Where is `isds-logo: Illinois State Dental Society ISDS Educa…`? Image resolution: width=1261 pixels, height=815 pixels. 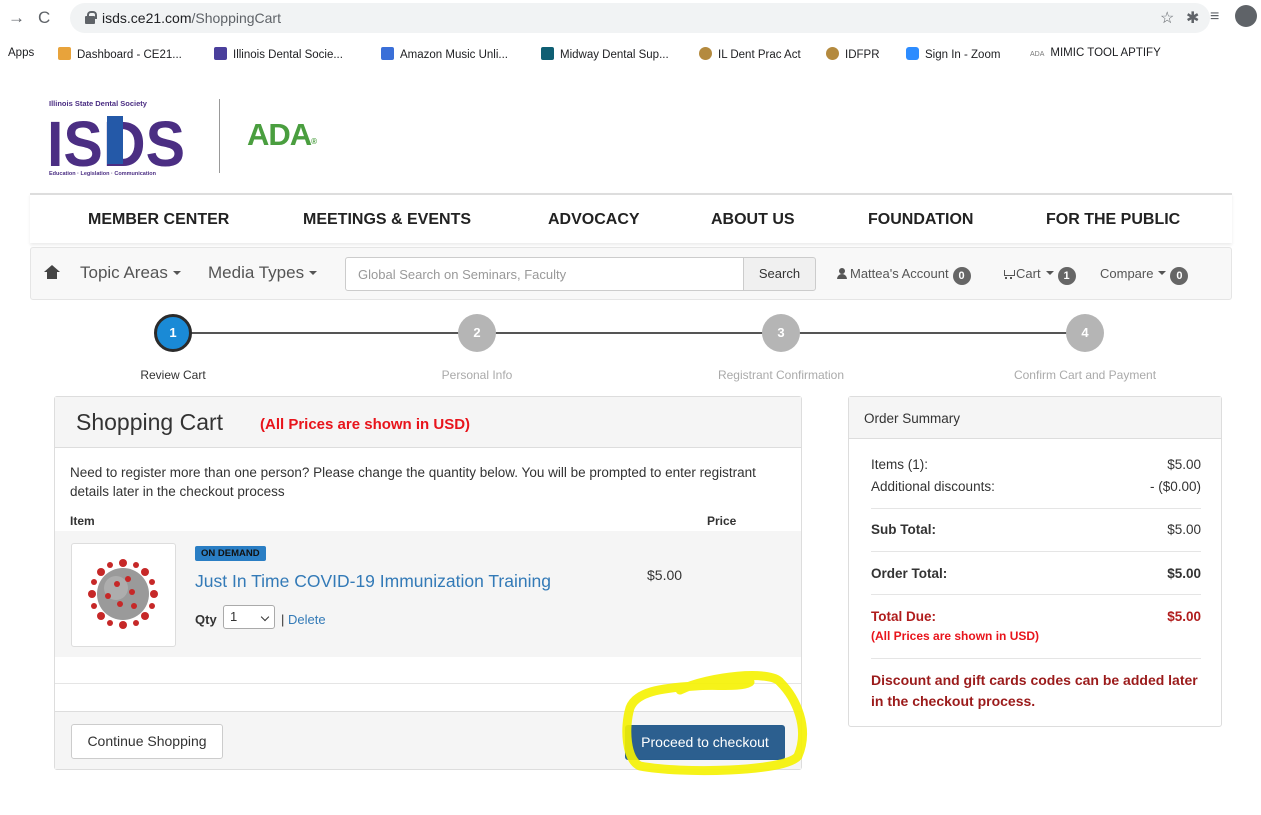
isds-logo: Illinois State Dental Society ISDS Educa… is located at coordinates (117, 139).